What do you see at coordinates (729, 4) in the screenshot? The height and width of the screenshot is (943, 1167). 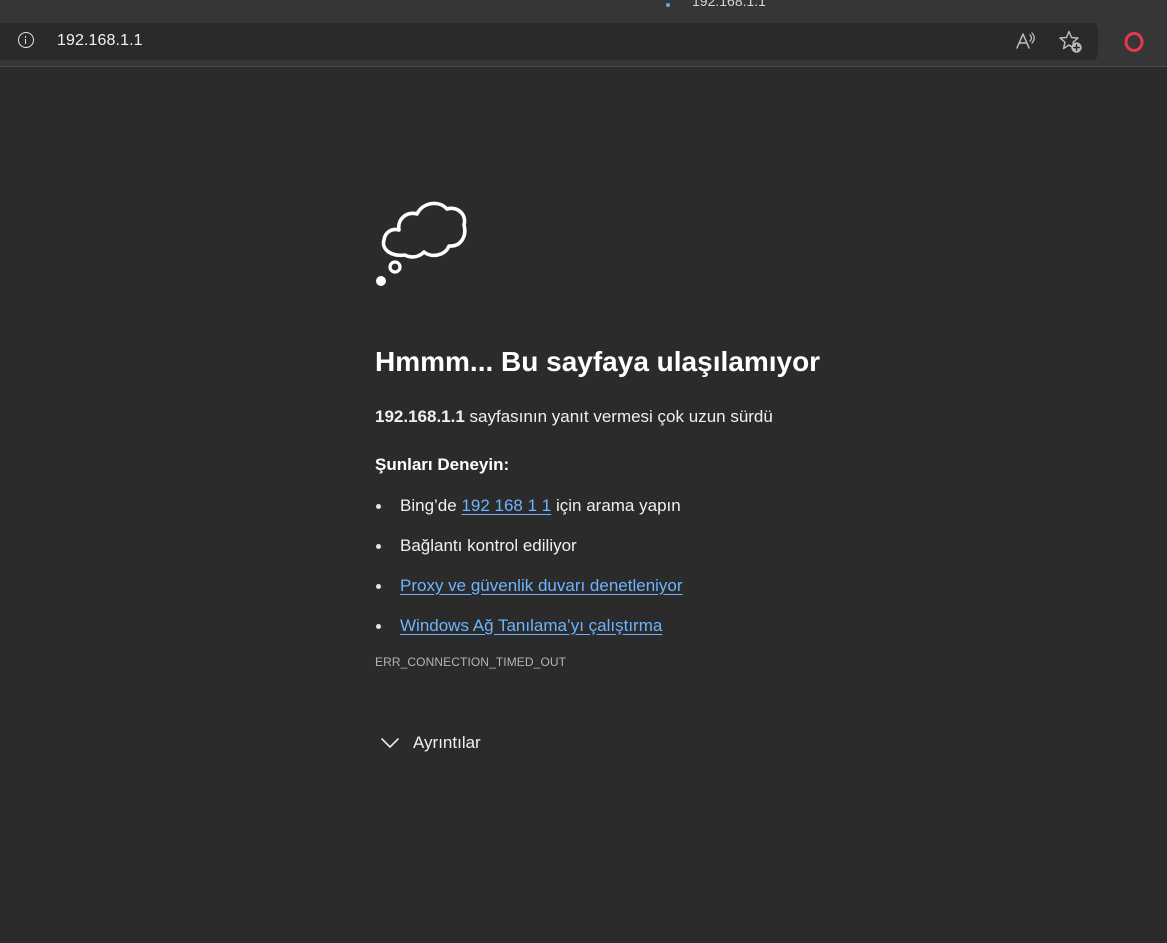 I see `tab-title: 192.168.1.1` at bounding box center [729, 4].